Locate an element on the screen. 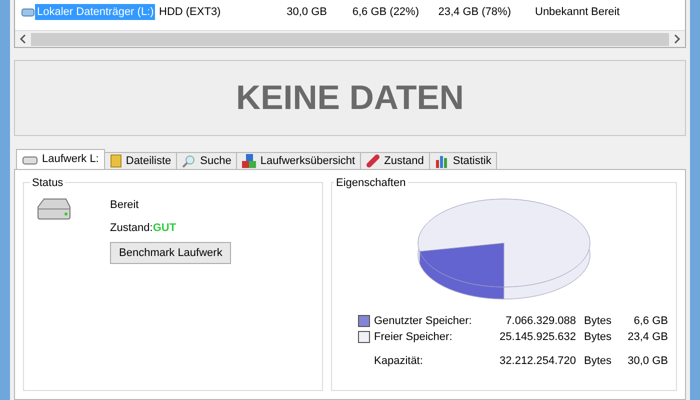 The height and width of the screenshot is (400, 700). pill-icon is located at coordinates (373, 161).